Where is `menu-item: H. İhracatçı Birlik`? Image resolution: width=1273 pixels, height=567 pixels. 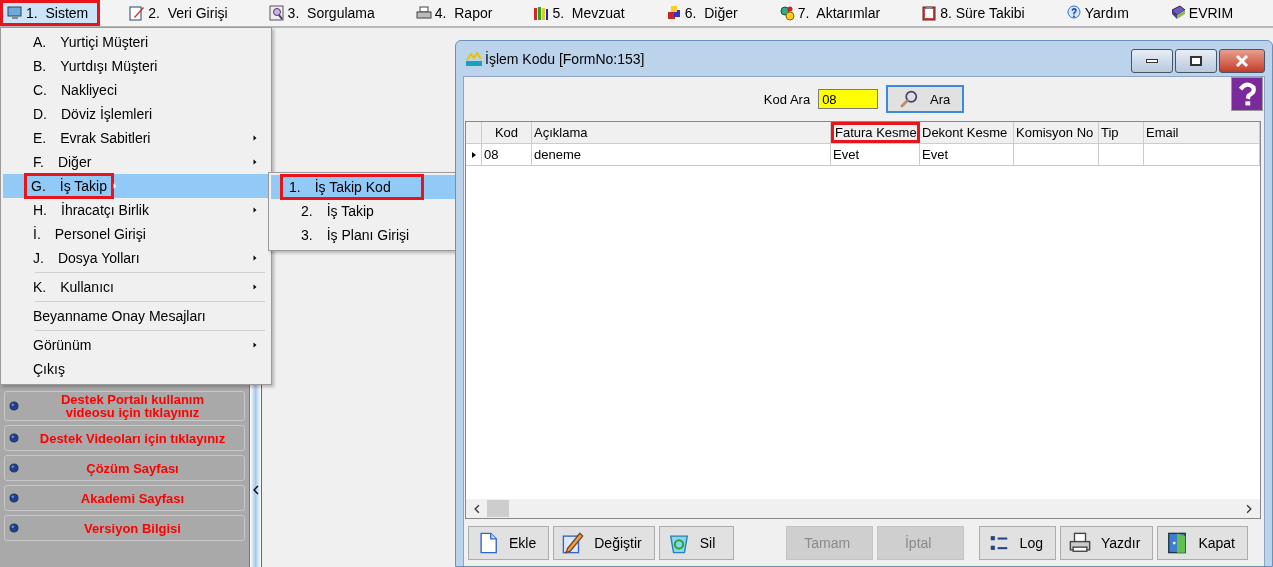
menu-item: H. İhracatçı Birlik is located at coordinates (136, 210).